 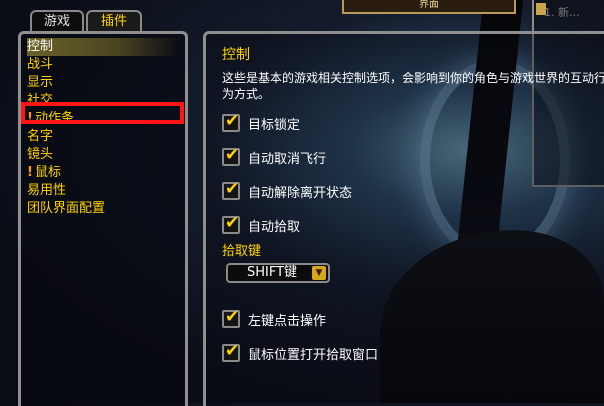 I want to click on top-header-box: 界面, so click(x=429, y=7).